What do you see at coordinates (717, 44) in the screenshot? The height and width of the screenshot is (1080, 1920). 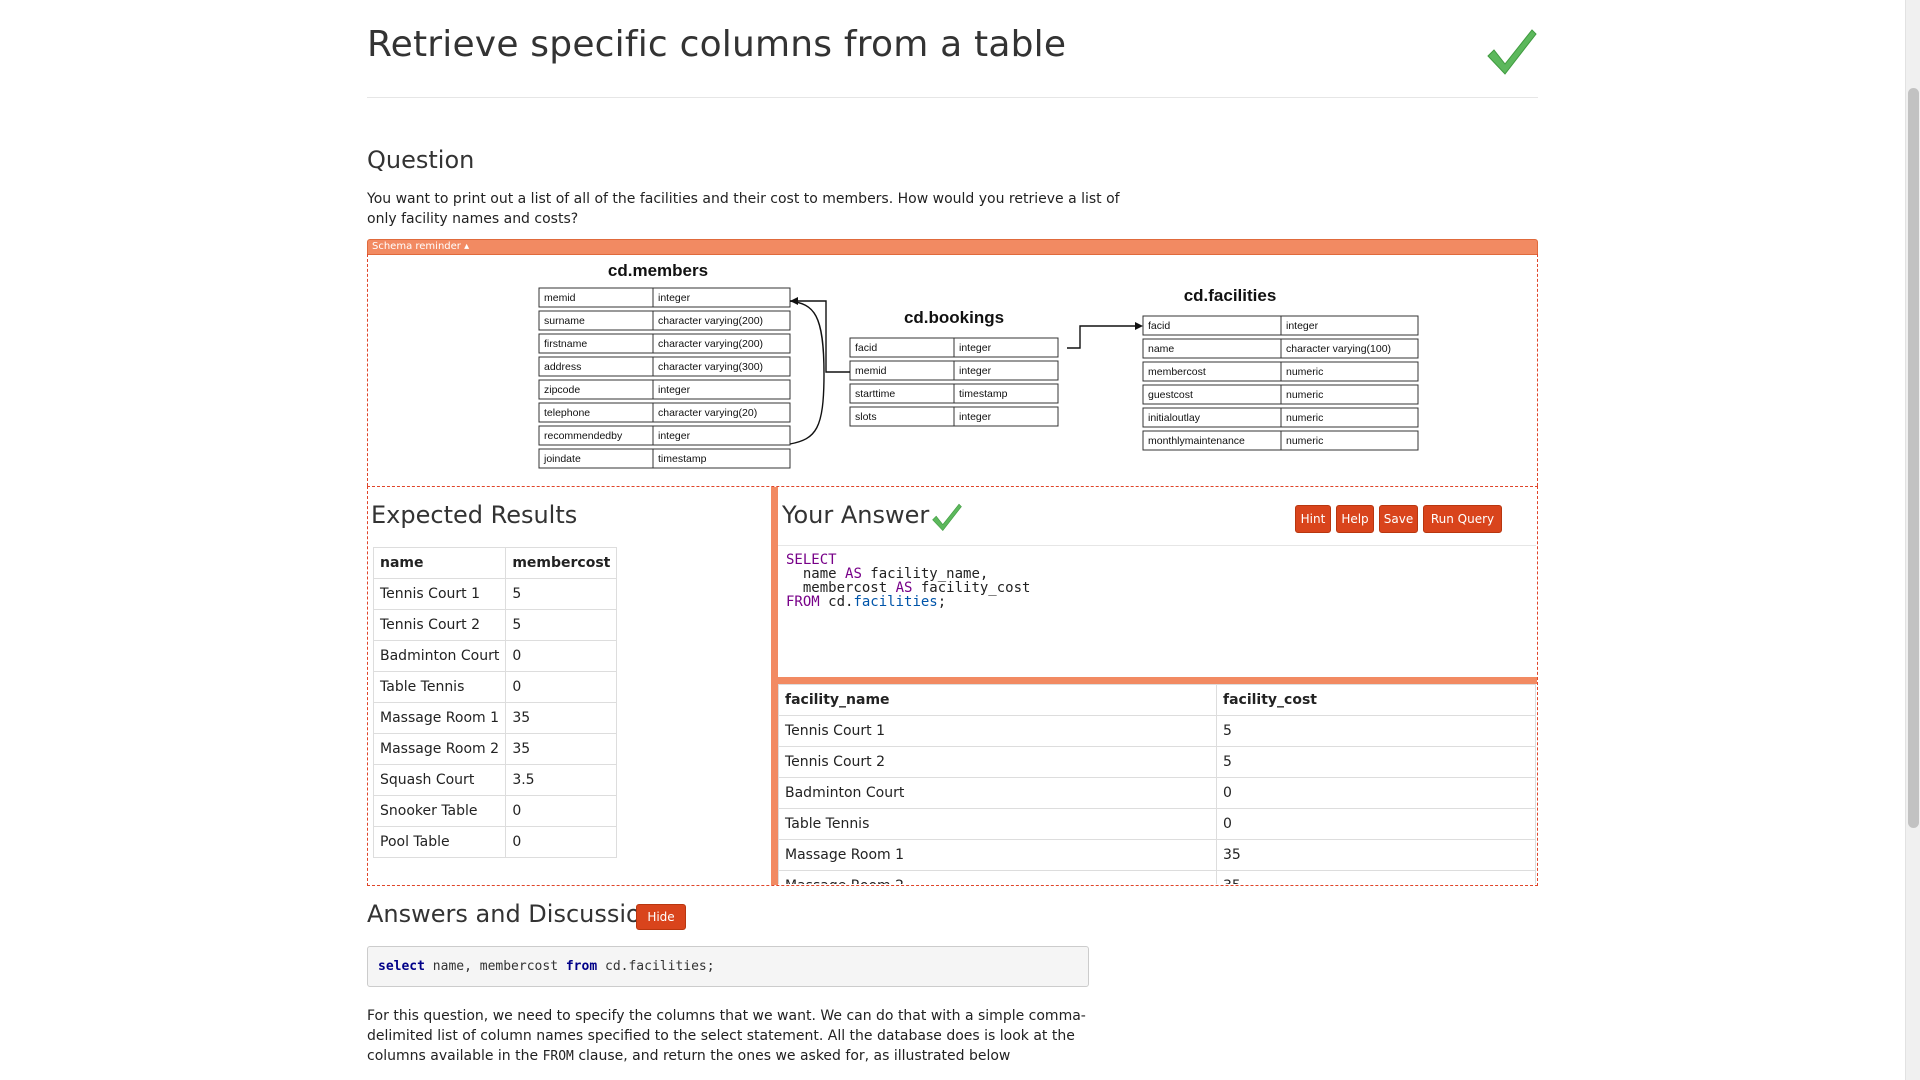 I see `page-title: Retrieve specific columns from a table` at bounding box center [717, 44].